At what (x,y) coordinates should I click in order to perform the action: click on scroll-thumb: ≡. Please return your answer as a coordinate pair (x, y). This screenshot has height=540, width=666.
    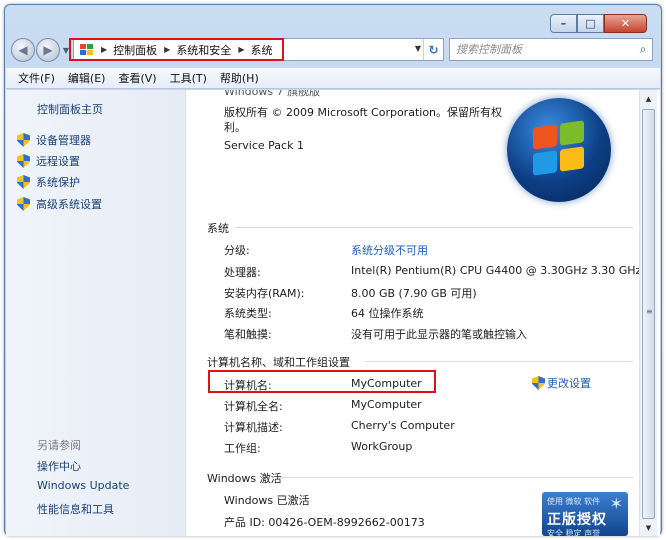
    Looking at the image, I should click on (648, 314).